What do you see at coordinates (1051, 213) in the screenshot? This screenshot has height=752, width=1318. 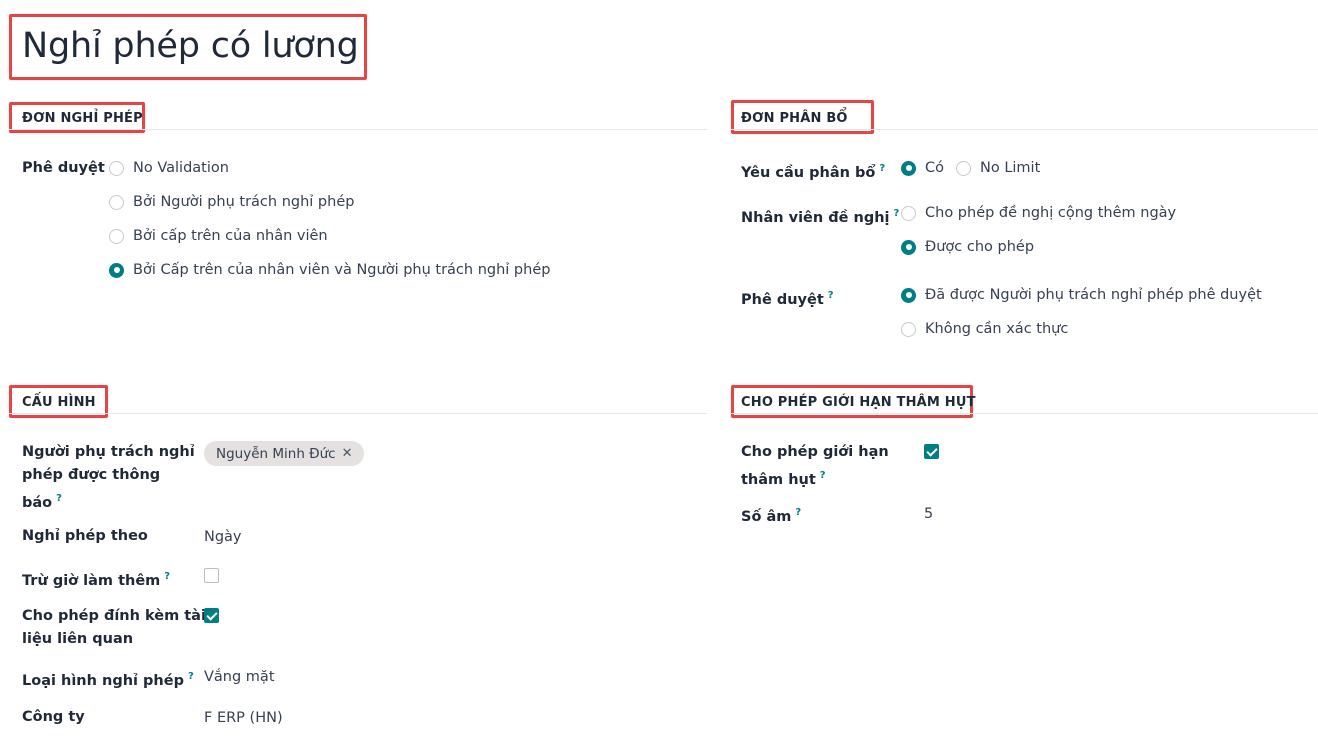 I see `option-label: Cho phép đề nghị cộng thêm ngày` at bounding box center [1051, 213].